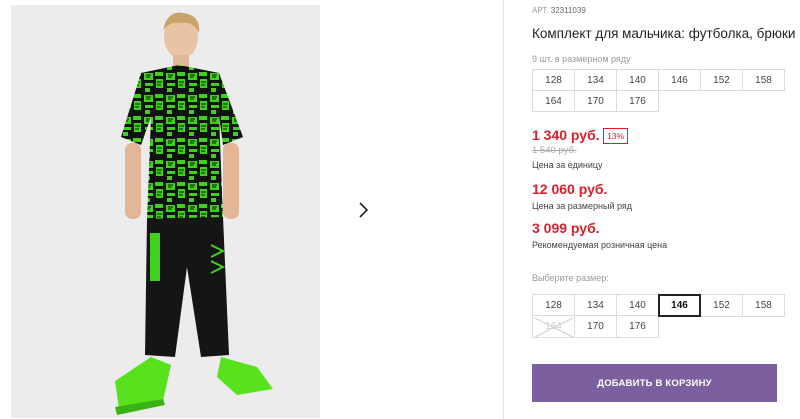 This screenshot has width=800, height=419. What do you see at coordinates (595, 326) in the screenshot?
I see `size-option-170: 170` at bounding box center [595, 326].